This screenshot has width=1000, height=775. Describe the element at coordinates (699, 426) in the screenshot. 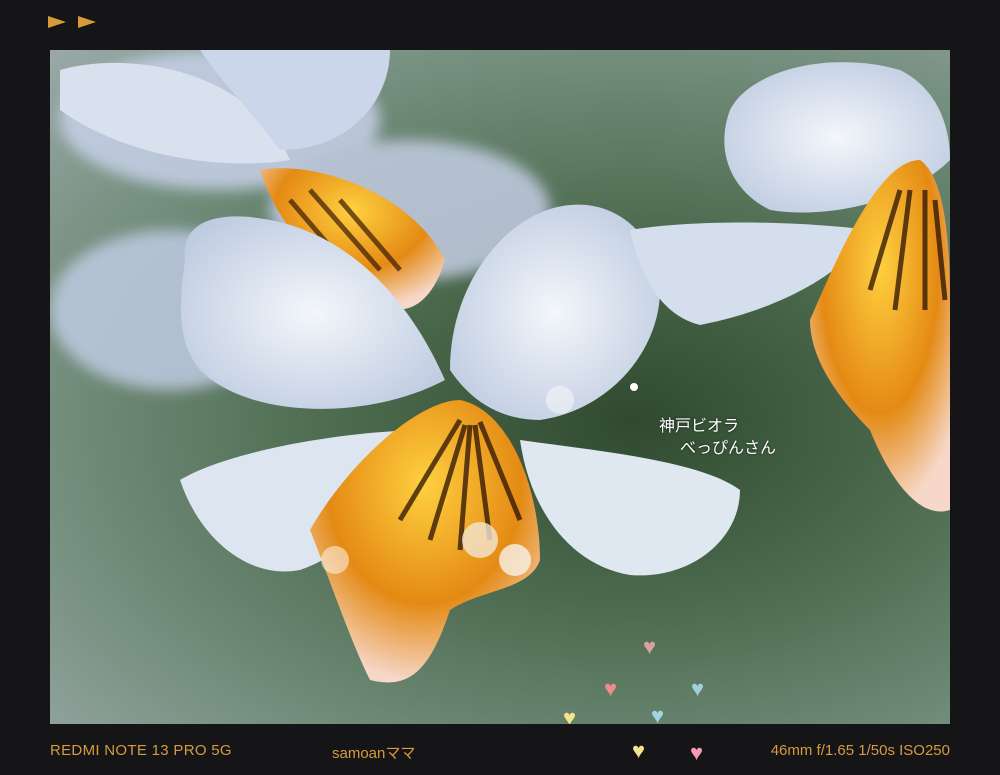

I see `caption-line-1: 神戸ビオラ` at that location.